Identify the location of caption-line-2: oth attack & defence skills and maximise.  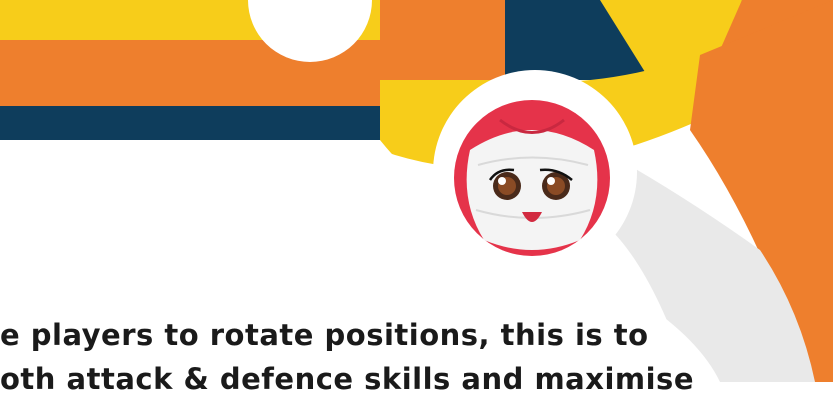
(347, 379).